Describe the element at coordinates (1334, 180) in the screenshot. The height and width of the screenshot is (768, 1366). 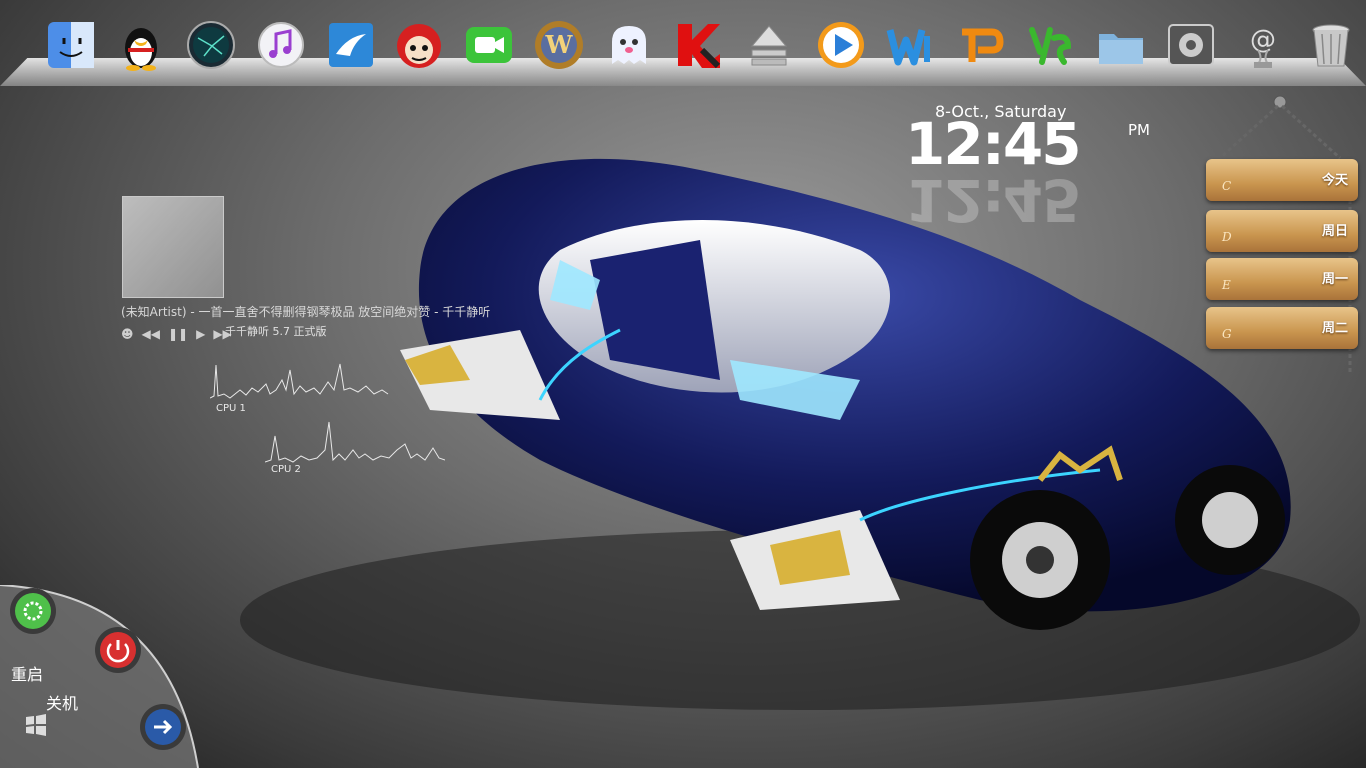
I see `calendar-board-label: 今天` at that location.